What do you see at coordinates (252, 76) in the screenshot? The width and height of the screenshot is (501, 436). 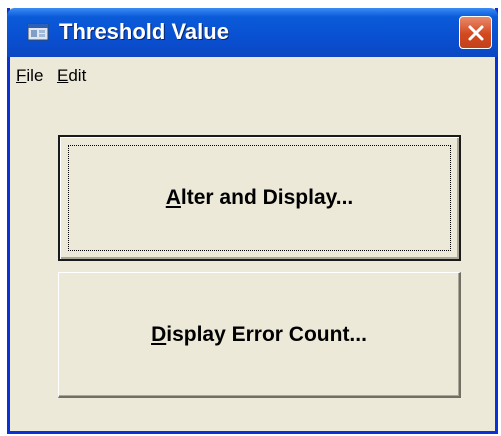 I see `menu-bar: File Edit` at bounding box center [252, 76].